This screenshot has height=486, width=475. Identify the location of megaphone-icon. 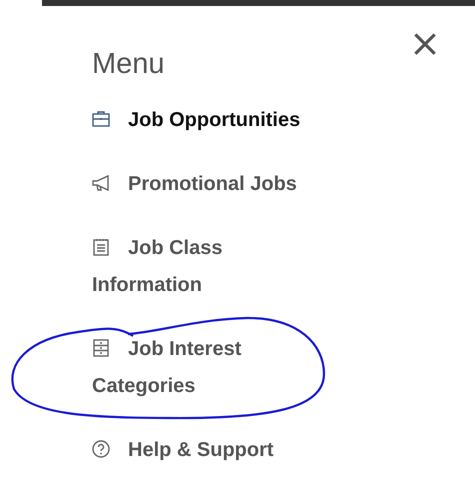
(101, 183).